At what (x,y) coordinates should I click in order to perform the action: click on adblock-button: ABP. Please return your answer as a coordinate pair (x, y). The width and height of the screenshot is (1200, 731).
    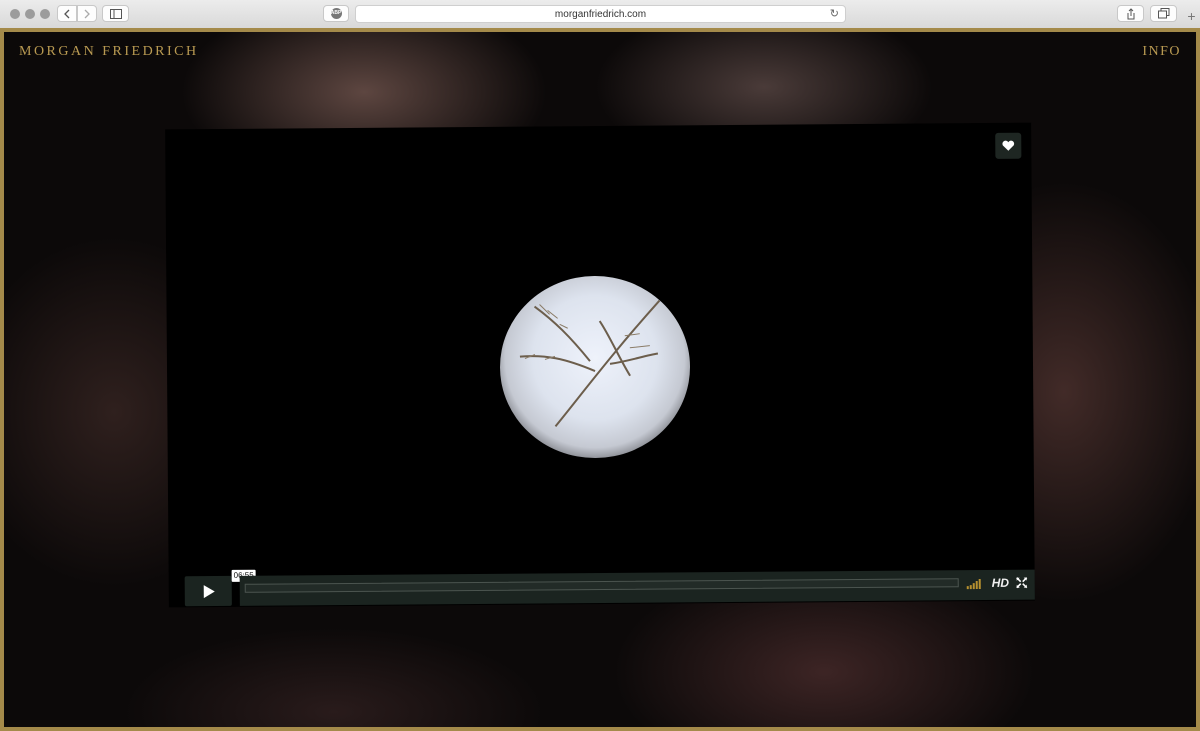
    Looking at the image, I should click on (336, 13).